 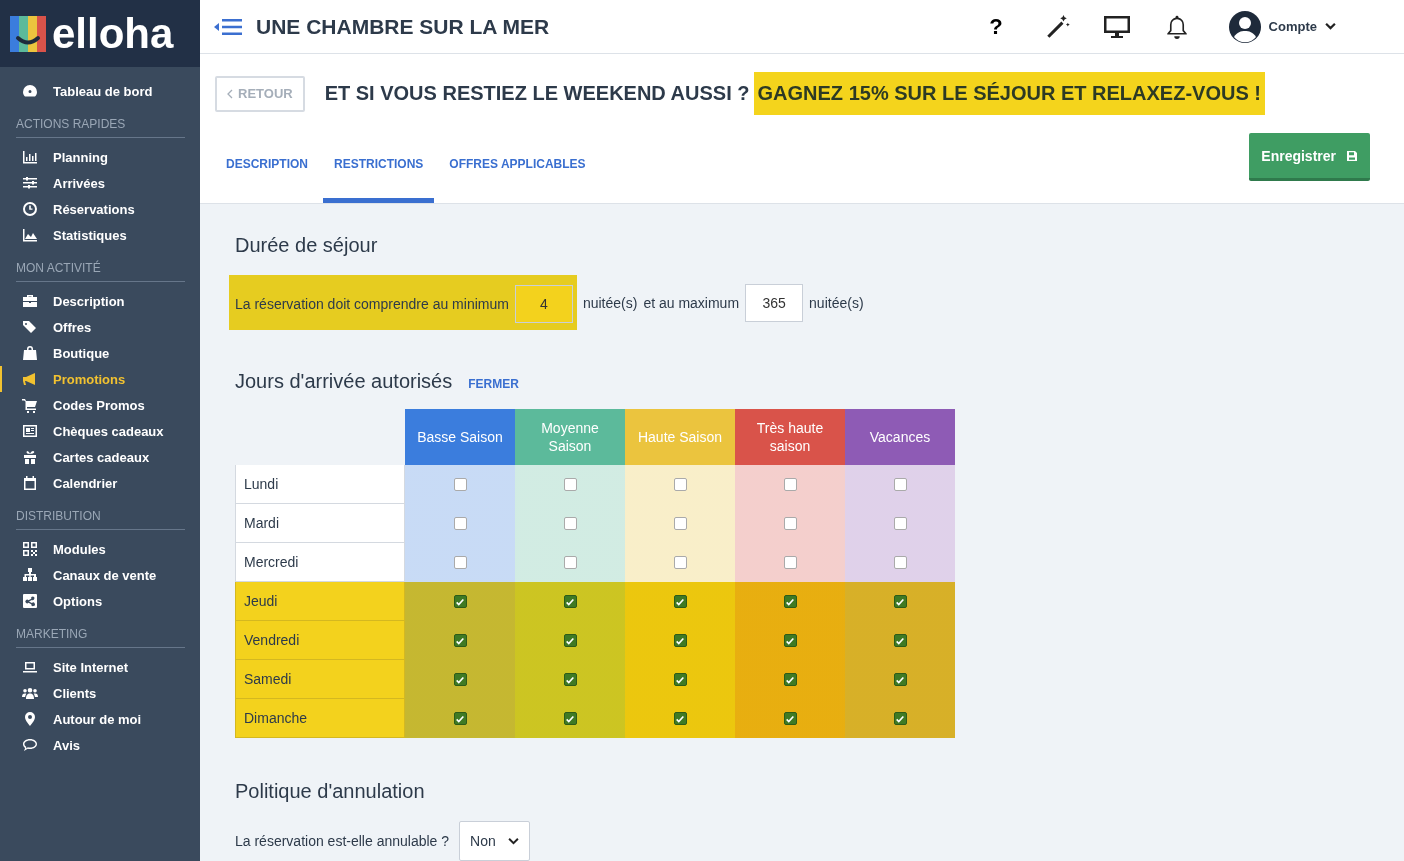 I want to click on sidebar-item: Offres, so click(x=100, y=327).